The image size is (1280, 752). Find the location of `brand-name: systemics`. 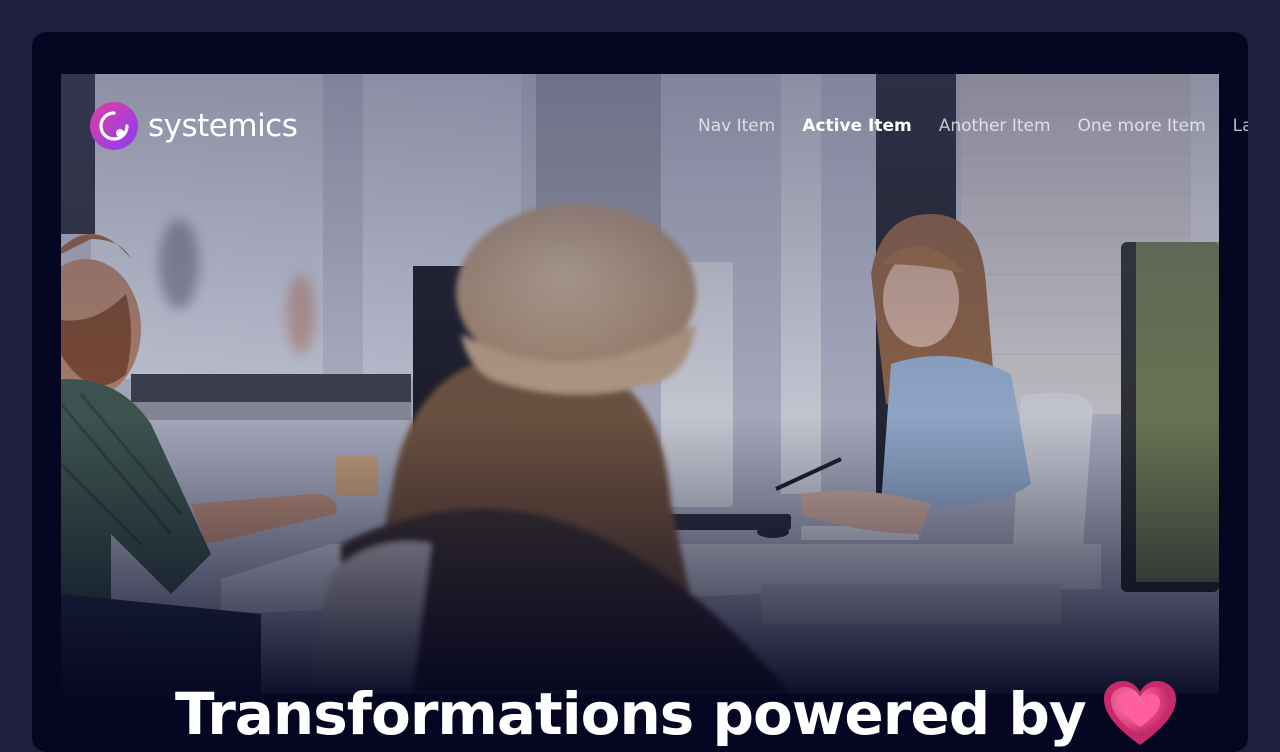

brand-name: systemics is located at coordinates (223, 126).